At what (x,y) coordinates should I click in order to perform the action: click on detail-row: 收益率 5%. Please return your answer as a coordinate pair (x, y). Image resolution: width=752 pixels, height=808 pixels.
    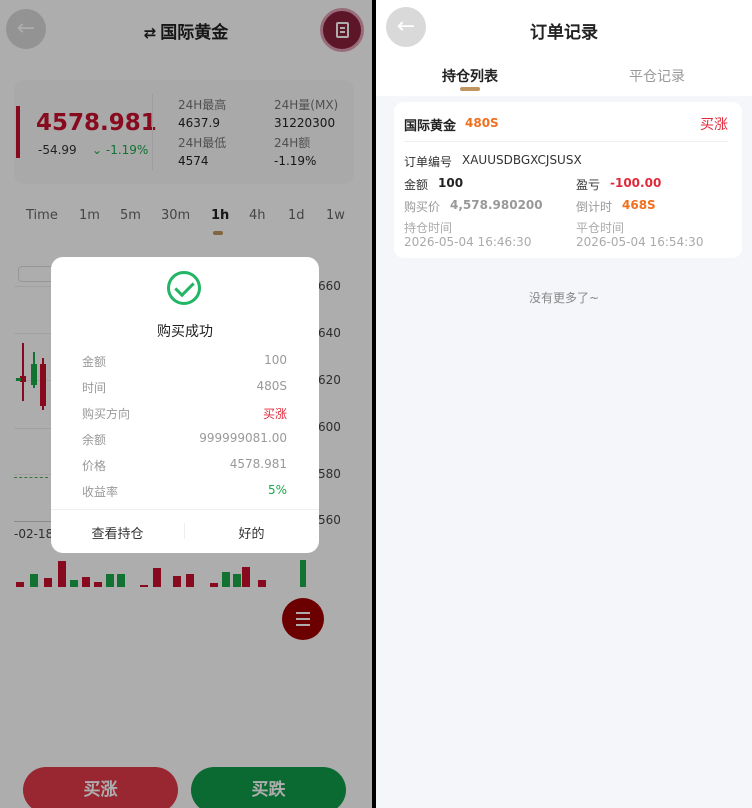
    Looking at the image, I should click on (184, 491).